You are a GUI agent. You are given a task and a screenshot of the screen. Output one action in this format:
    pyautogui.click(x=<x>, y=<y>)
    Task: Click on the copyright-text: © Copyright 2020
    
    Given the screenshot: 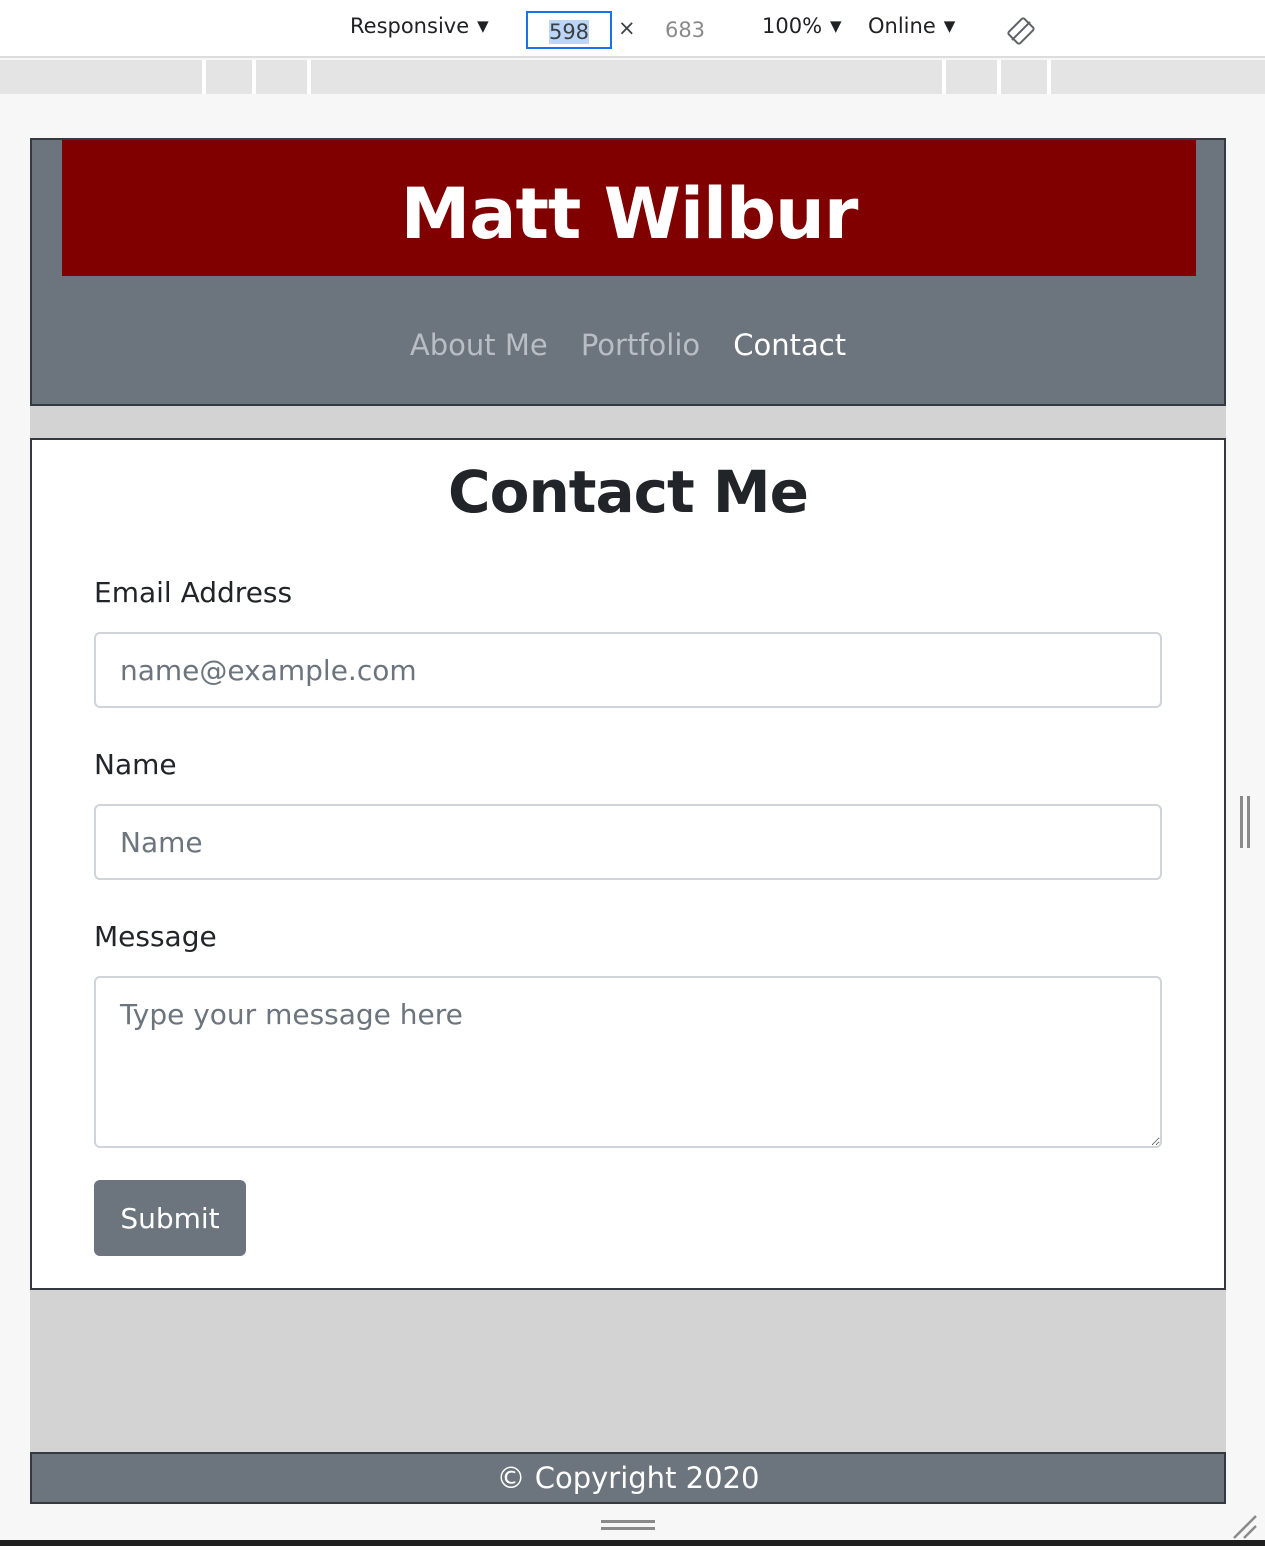 What is the action you would take?
    pyautogui.click(x=628, y=1478)
    